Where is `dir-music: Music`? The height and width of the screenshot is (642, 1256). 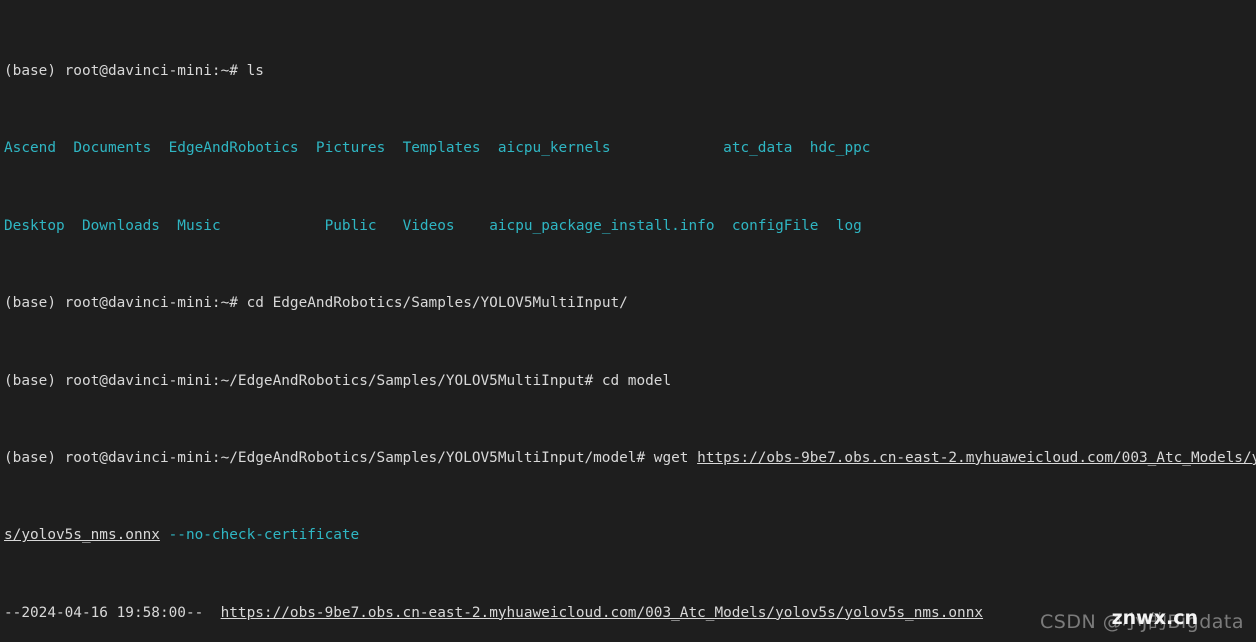
dir-music: Music is located at coordinates (199, 225).